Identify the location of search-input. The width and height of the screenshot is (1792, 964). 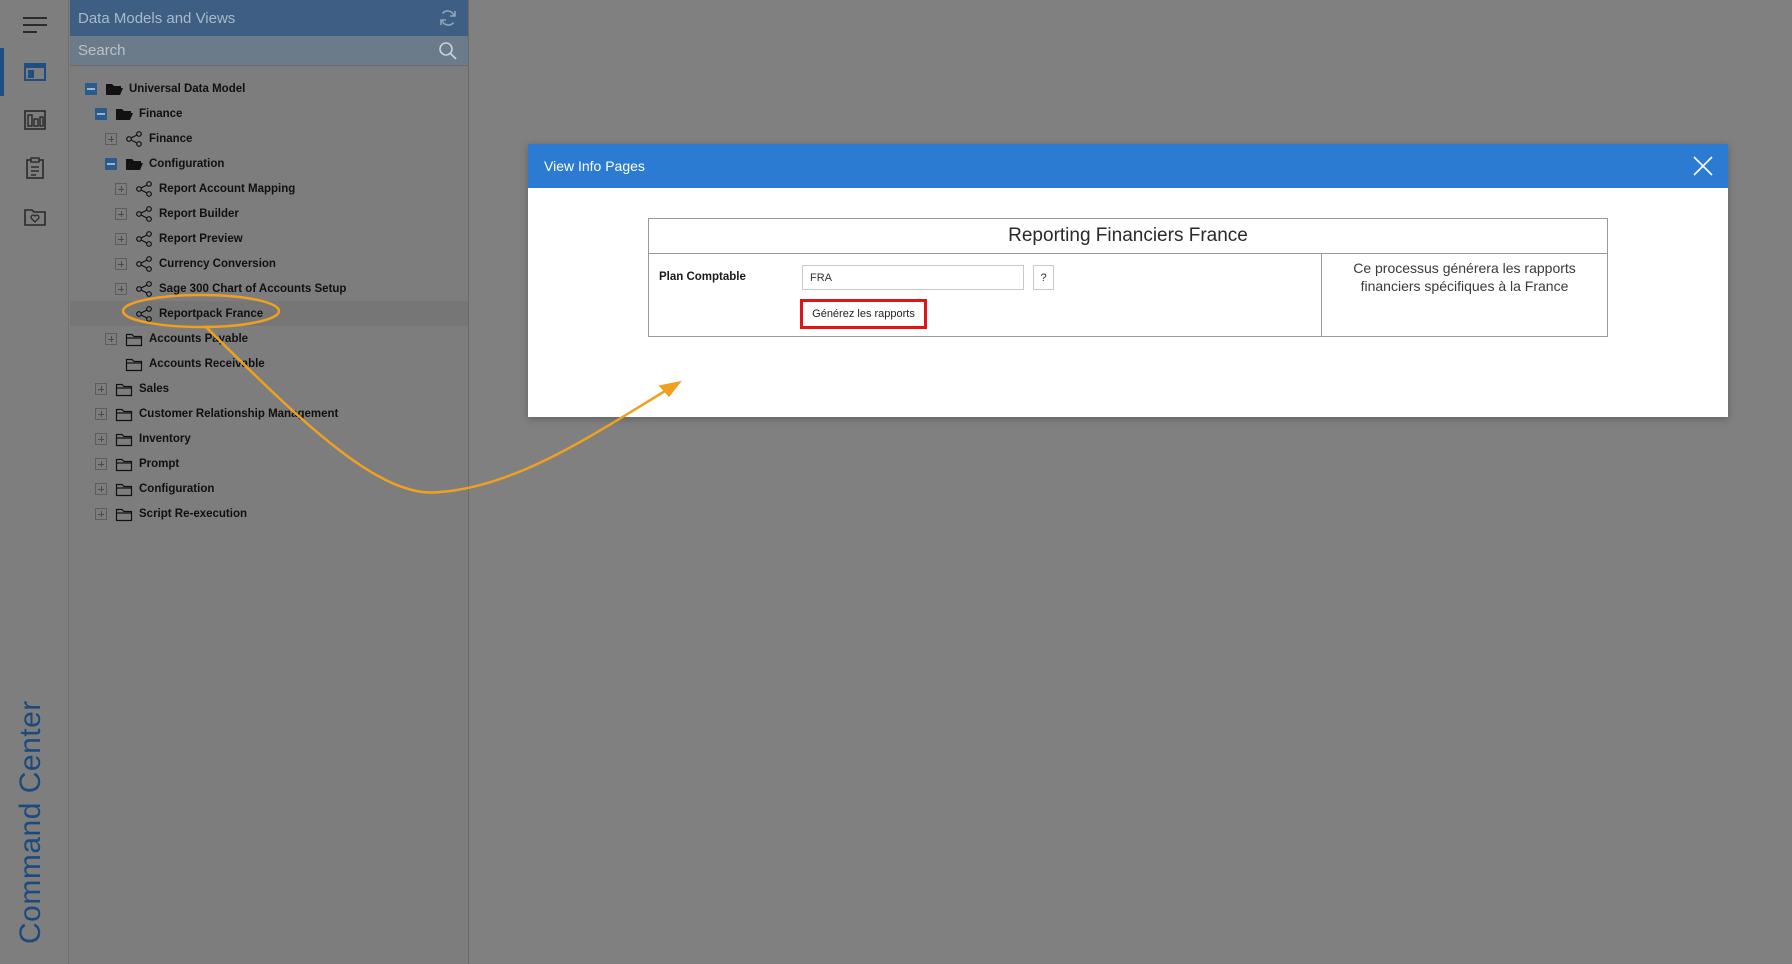
(243, 50).